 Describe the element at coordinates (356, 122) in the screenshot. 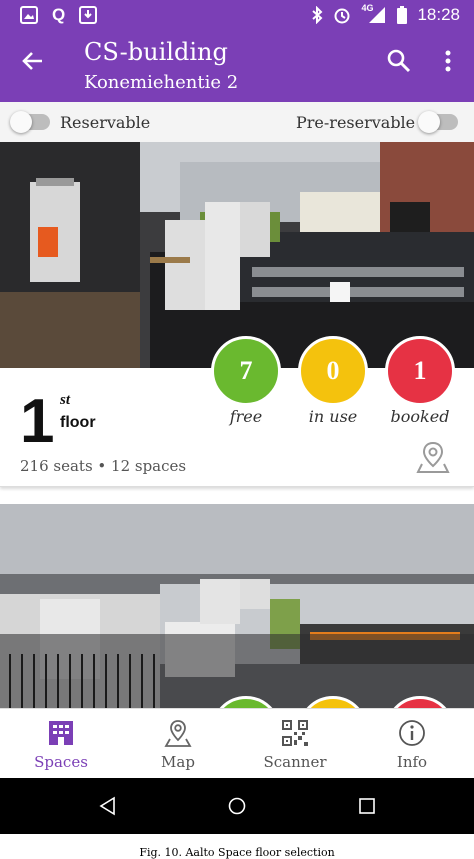

I see `pre-reservable-label: Pre-reservable` at that location.